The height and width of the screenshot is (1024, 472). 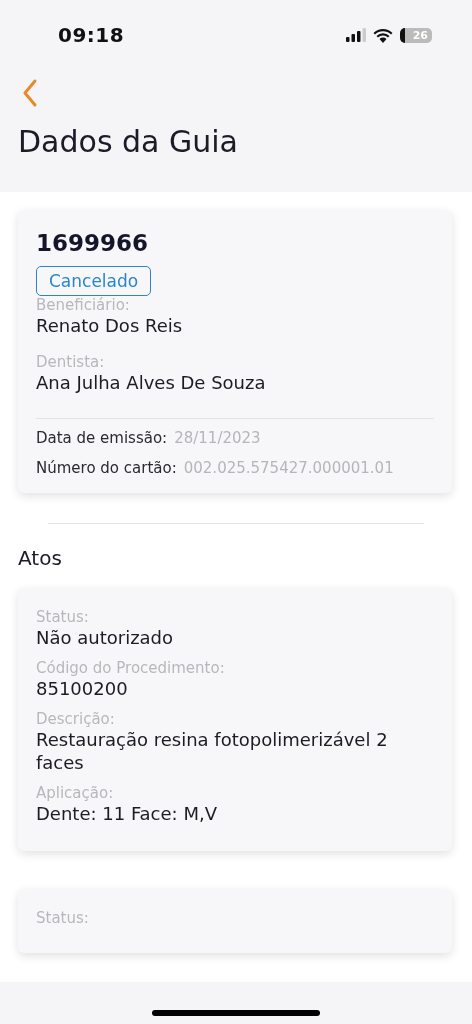 What do you see at coordinates (288, 468) in the screenshot?
I see `detail-value: 002.025.575427.000001.01` at bounding box center [288, 468].